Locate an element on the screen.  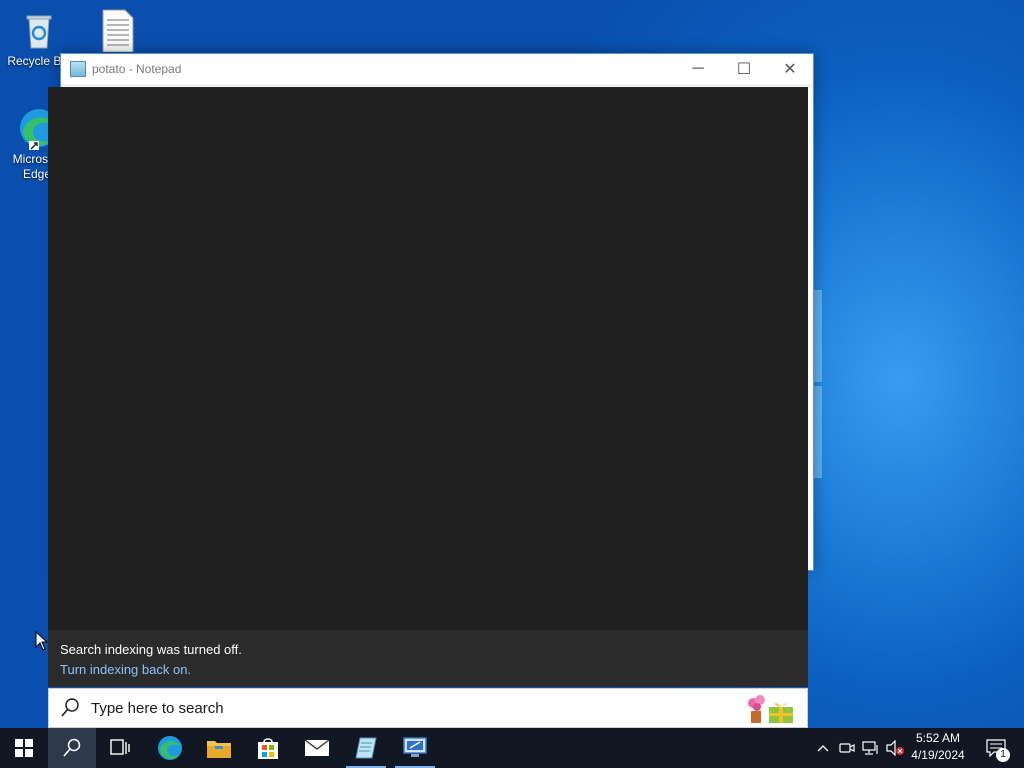
tray-clock: 5:52 AM 4/19/2024 is located at coordinates (938, 747).